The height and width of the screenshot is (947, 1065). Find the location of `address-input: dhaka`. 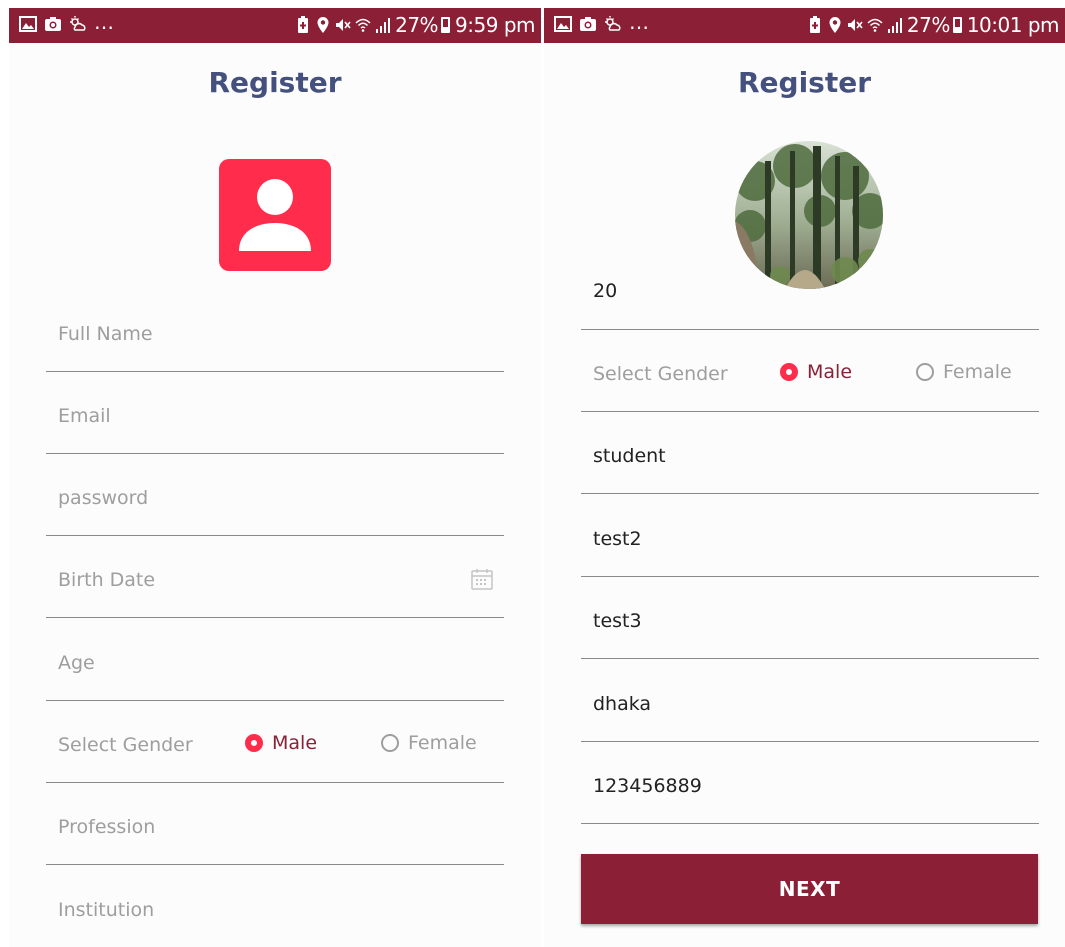

address-input: dhaka is located at coordinates (810, 701).